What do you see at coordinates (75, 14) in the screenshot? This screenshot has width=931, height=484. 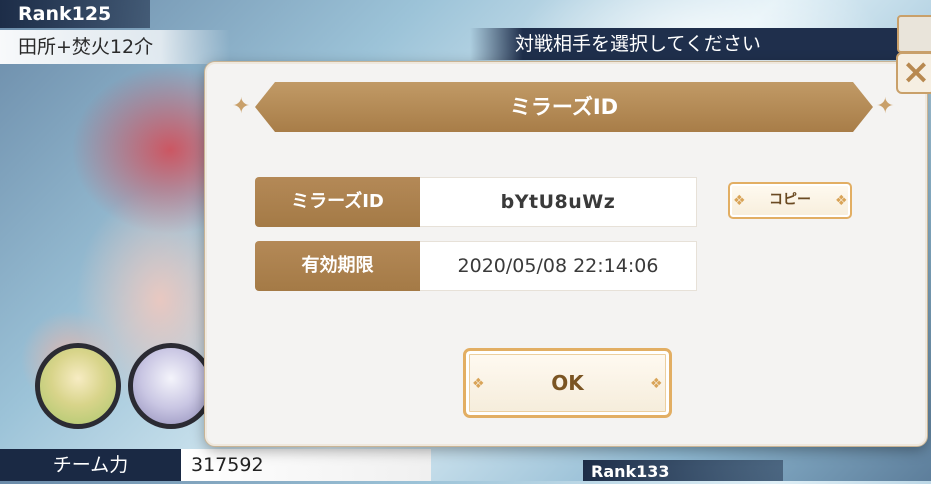 I see `player-rank-label: Rank125` at bounding box center [75, 14].